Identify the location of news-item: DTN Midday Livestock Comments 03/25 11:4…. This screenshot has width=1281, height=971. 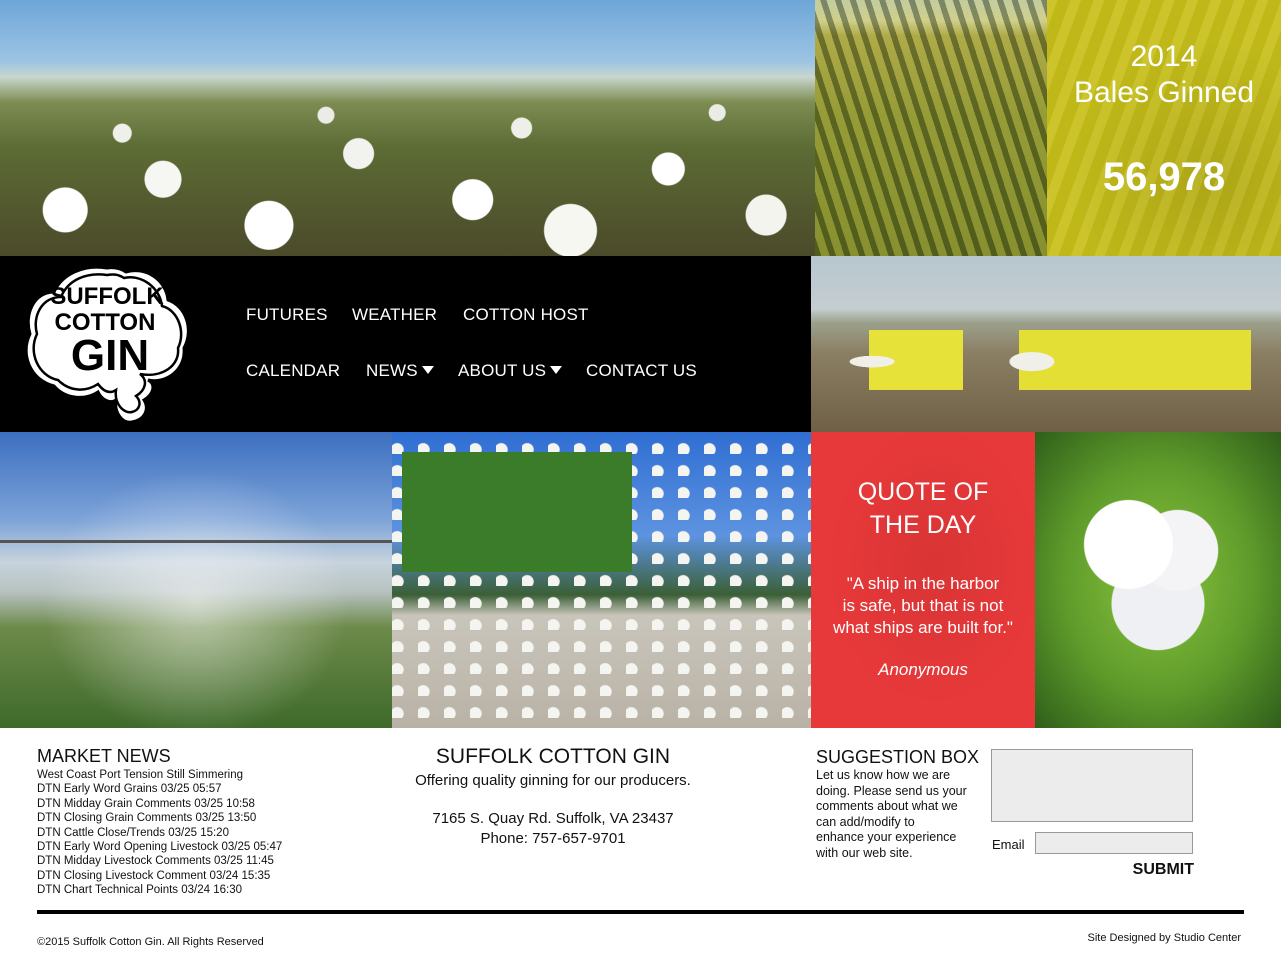
(159, 861).